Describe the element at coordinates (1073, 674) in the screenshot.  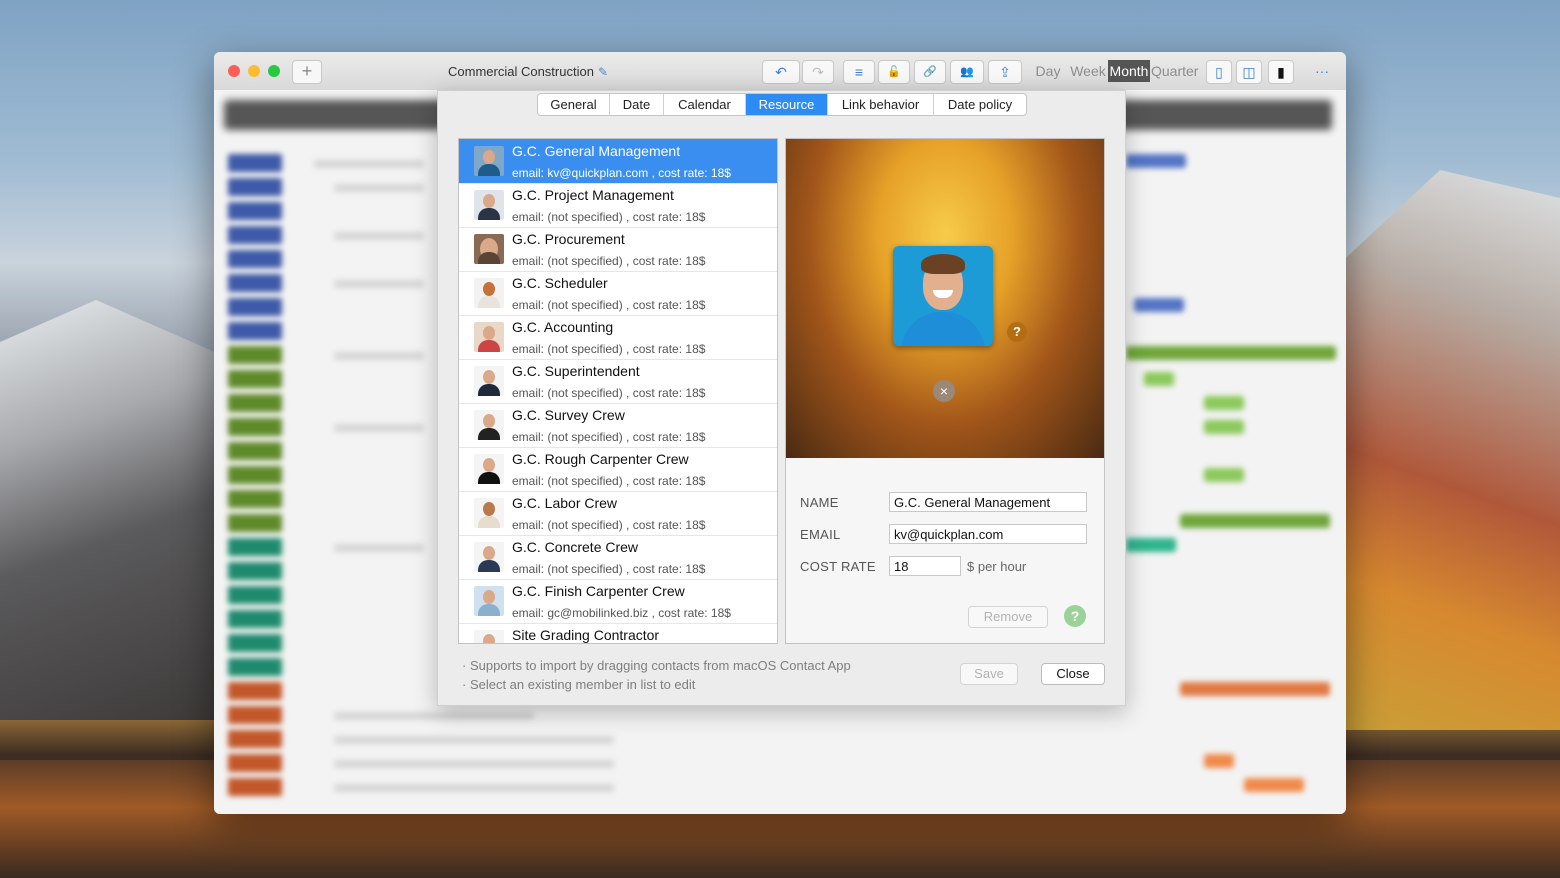
I see `close-button: Close` at that location.